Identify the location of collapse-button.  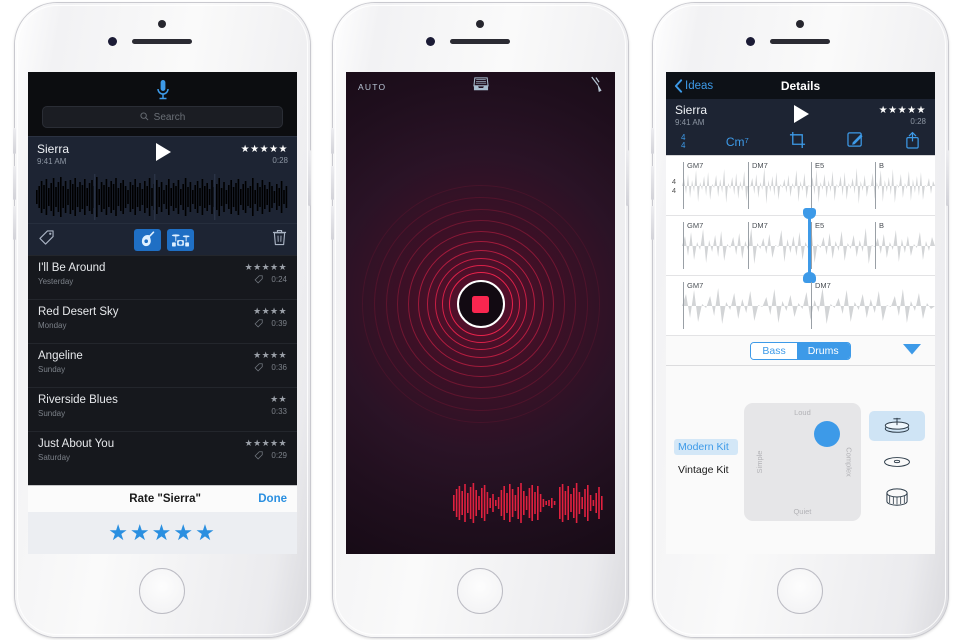
(912, 351).